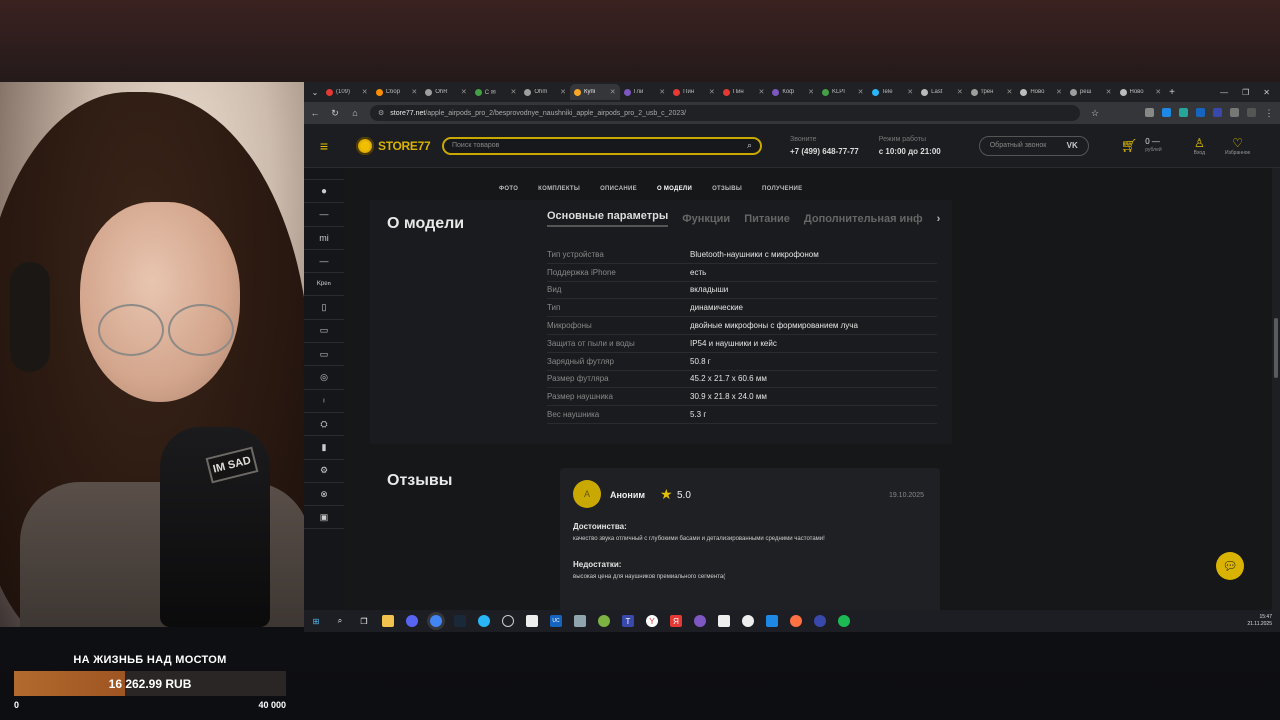  I want to click on gamepad-icon: ⛭, so click(324, 425).